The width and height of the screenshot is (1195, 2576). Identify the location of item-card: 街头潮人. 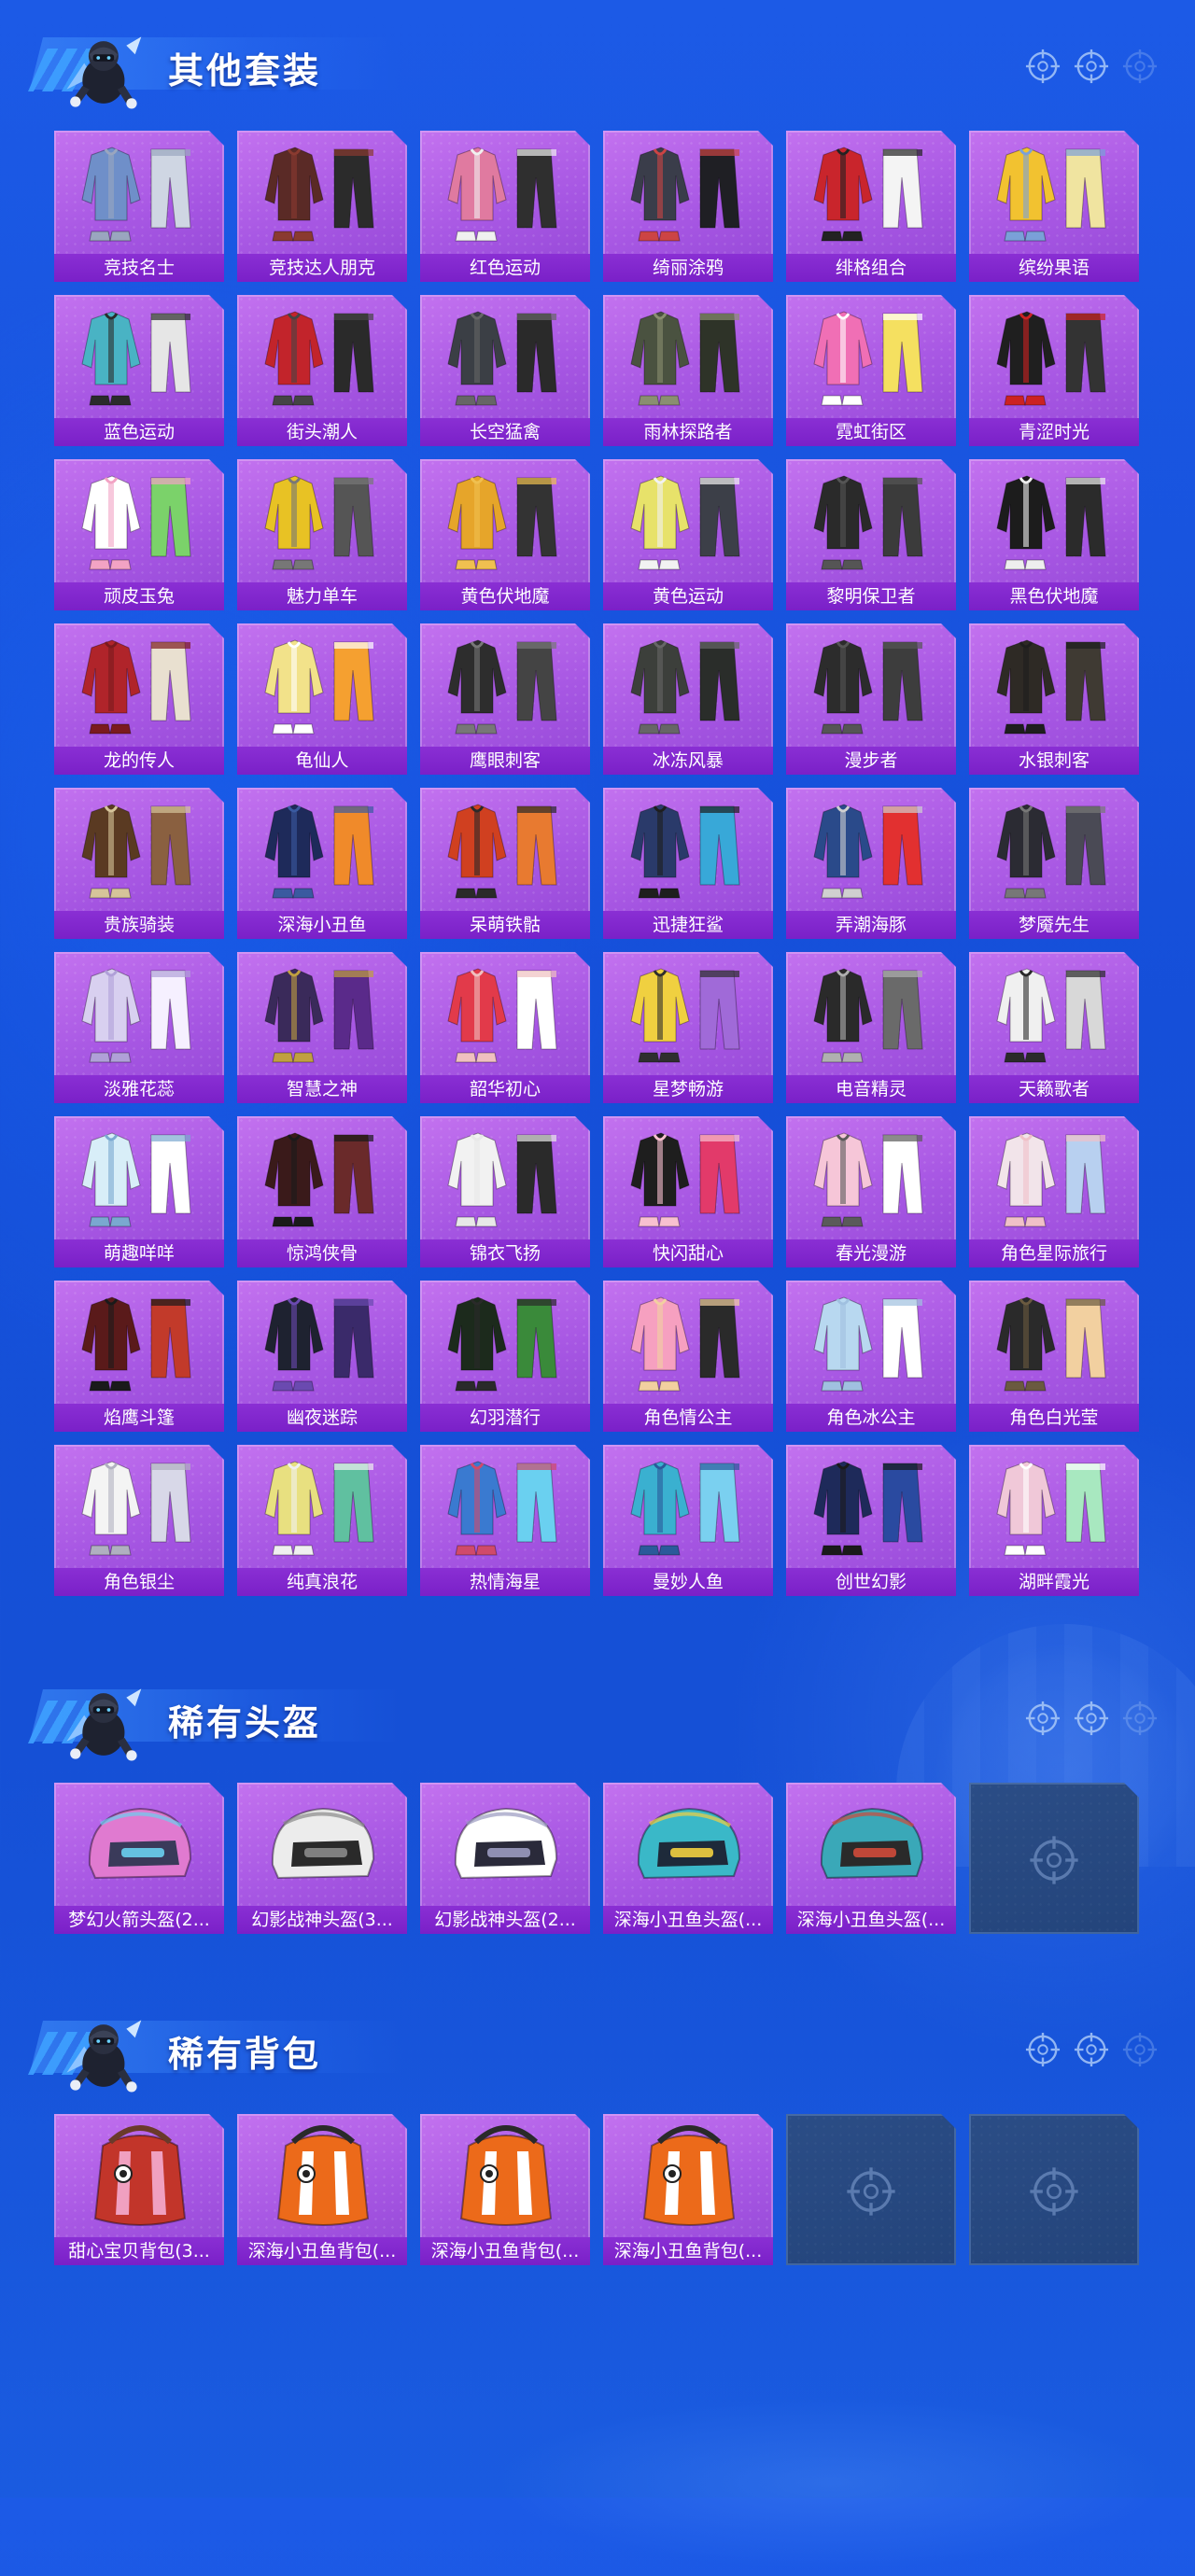
(322, 370).